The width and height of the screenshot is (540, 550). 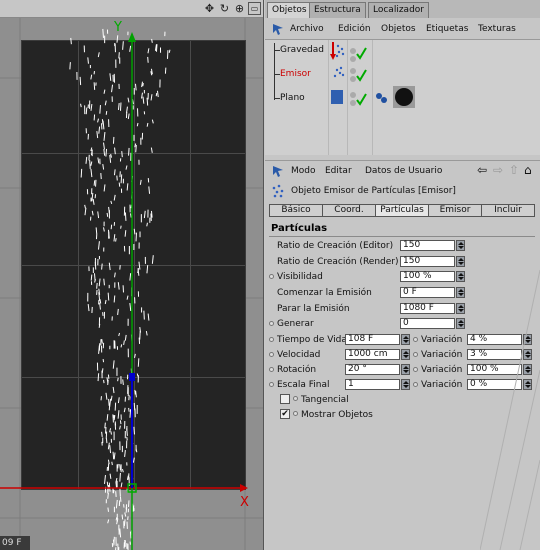 What do you see at coordinates (296, 210) in the screenshot?
I see `tab-basico: Básico` at bounding box center [296, 210].